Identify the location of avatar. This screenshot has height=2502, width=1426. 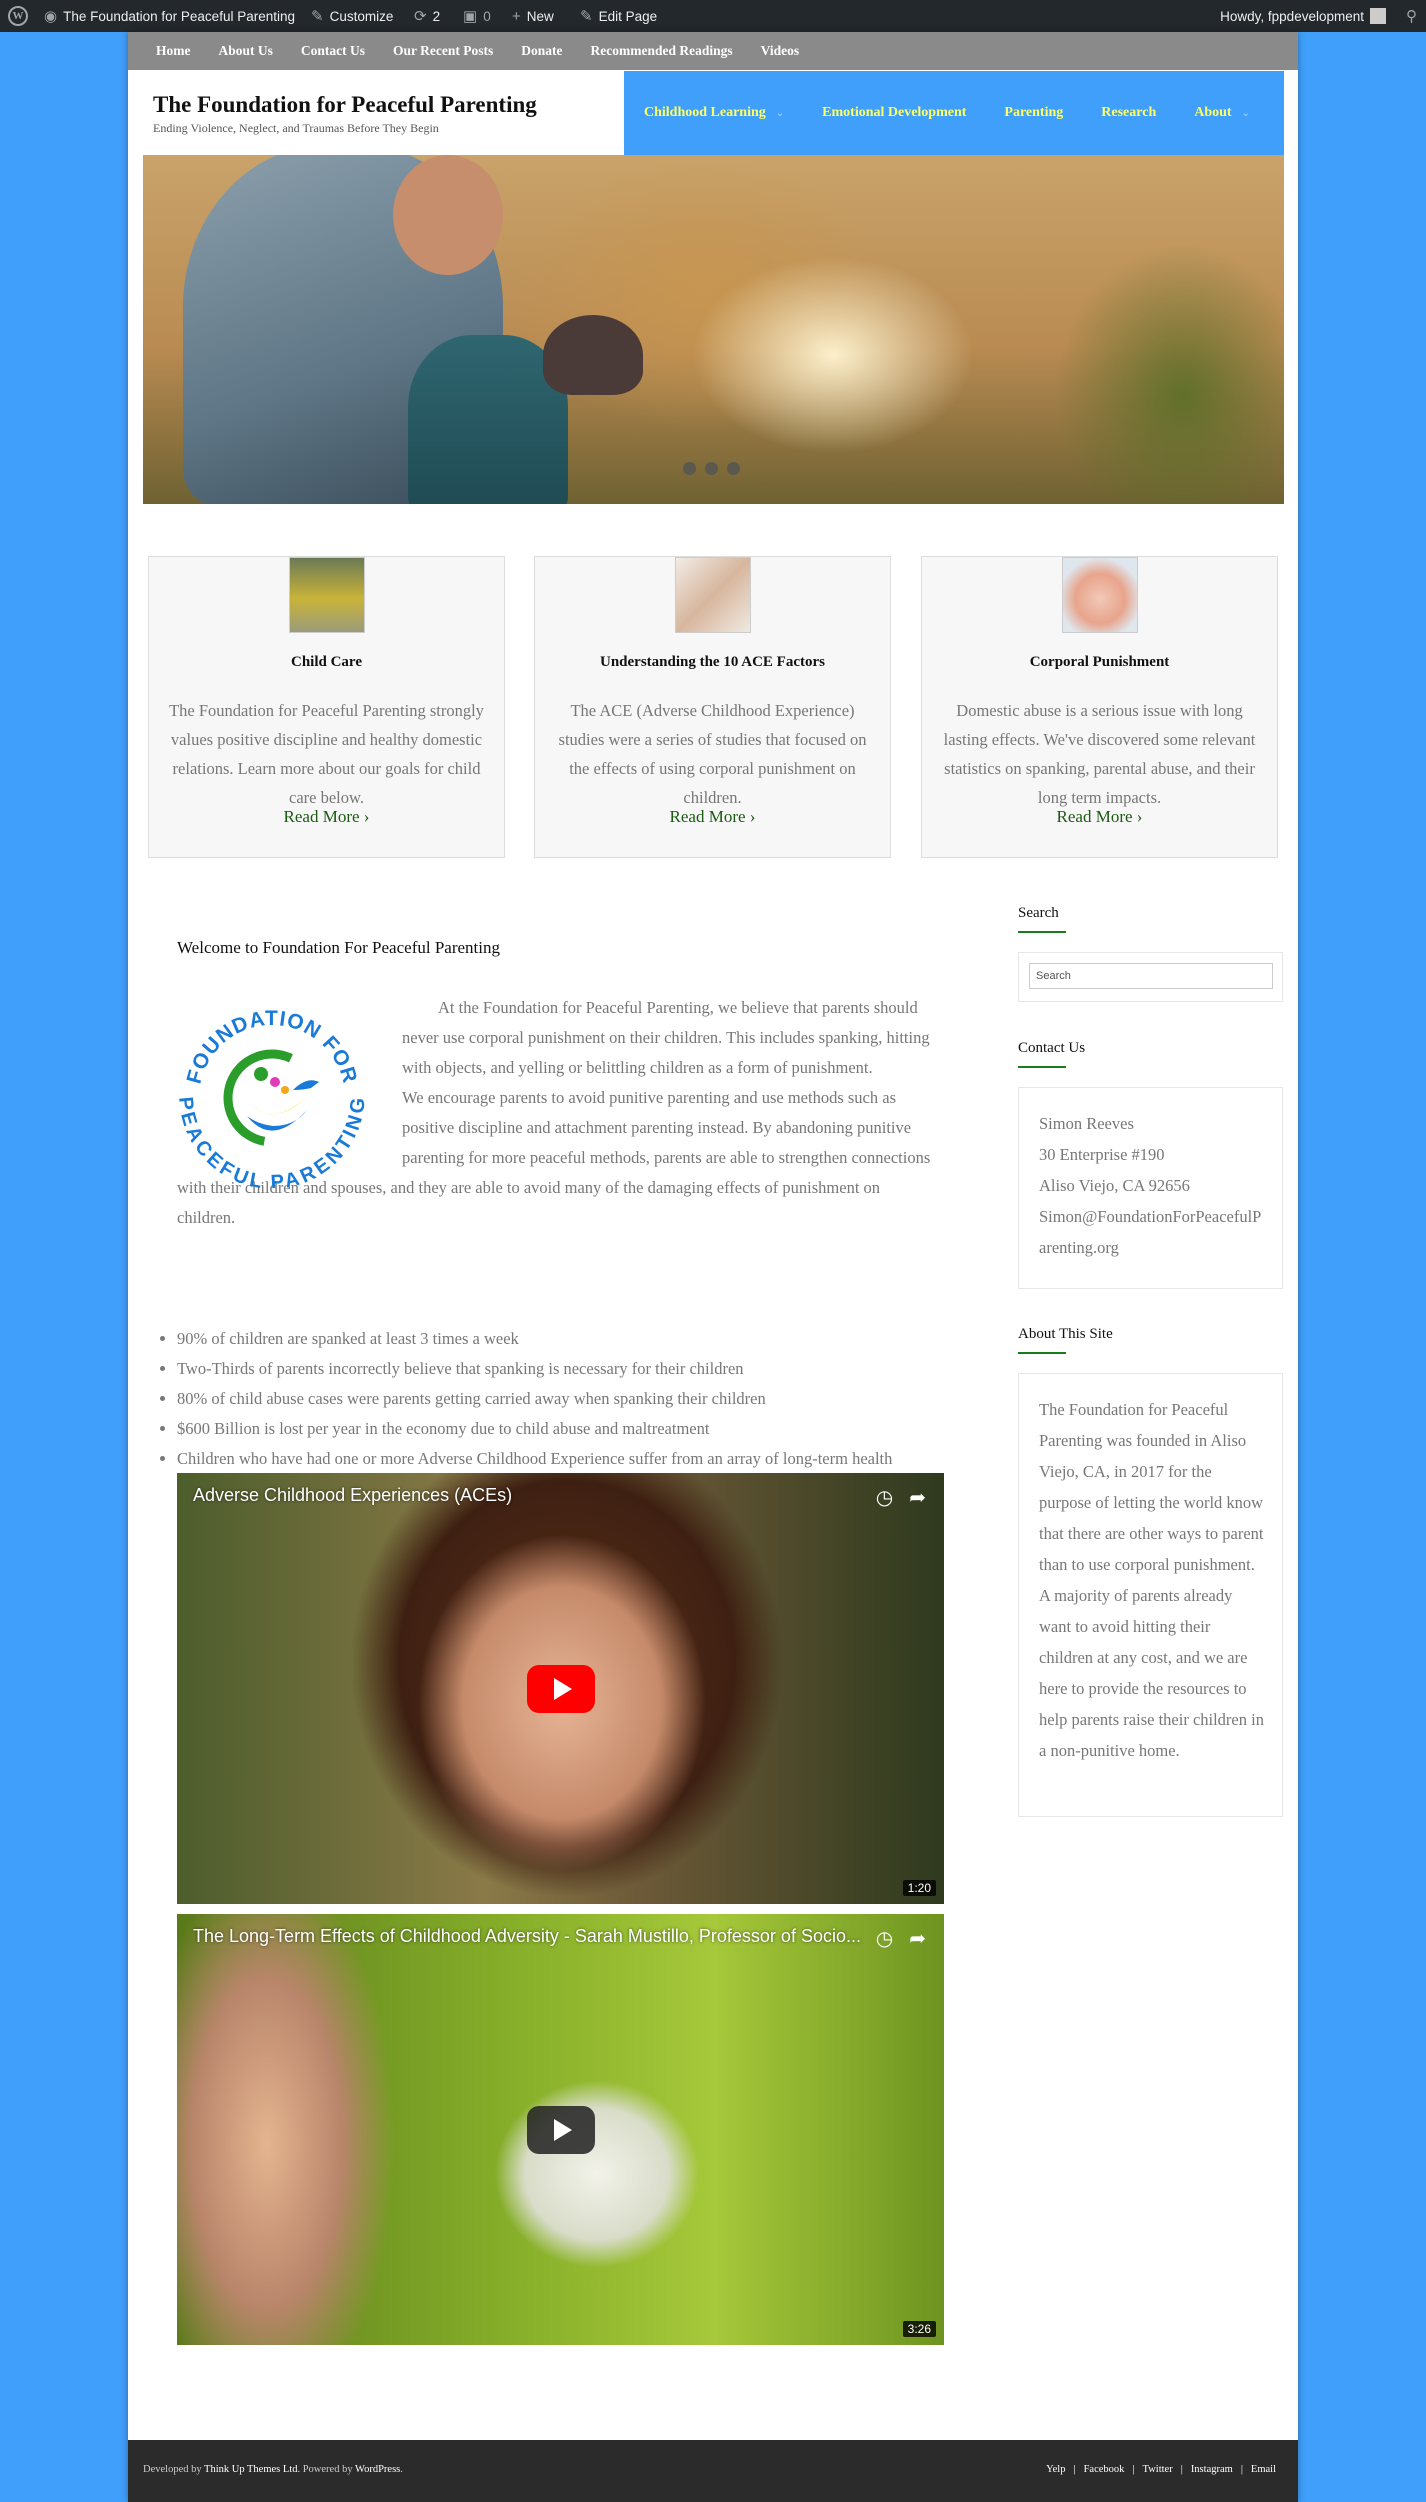
(1378, 16).